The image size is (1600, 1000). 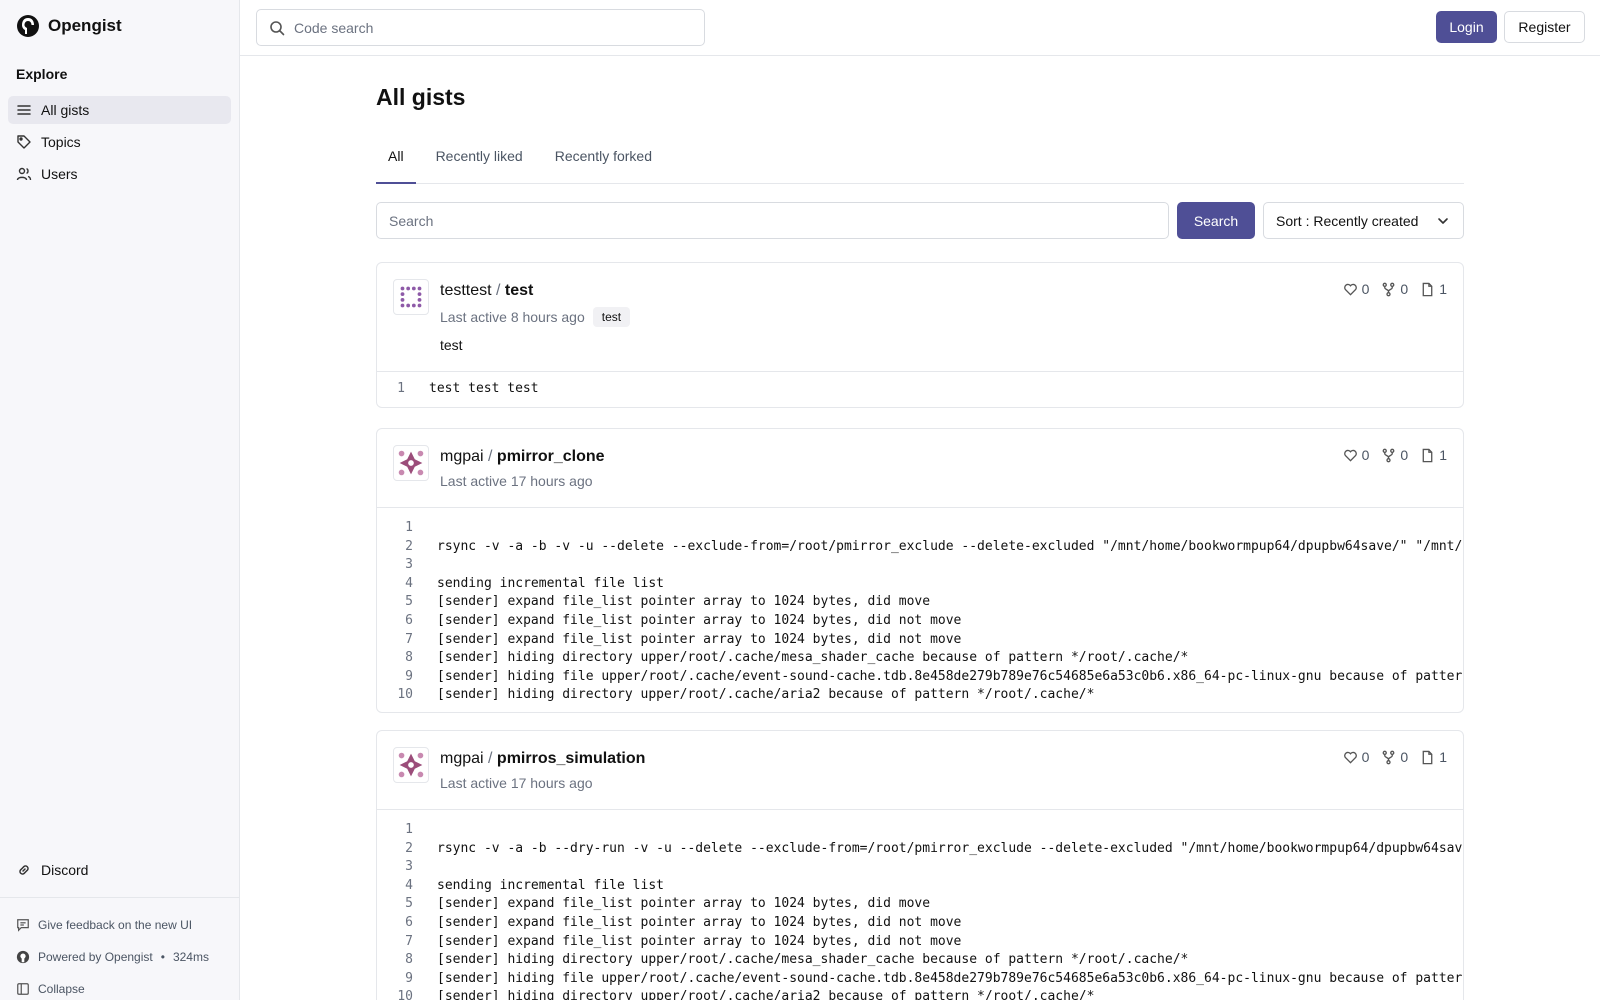 What do you see at coordinates (1356, 455) in the screenshot?
I see `likes-count: 0` at bounding box center [1356, 455].